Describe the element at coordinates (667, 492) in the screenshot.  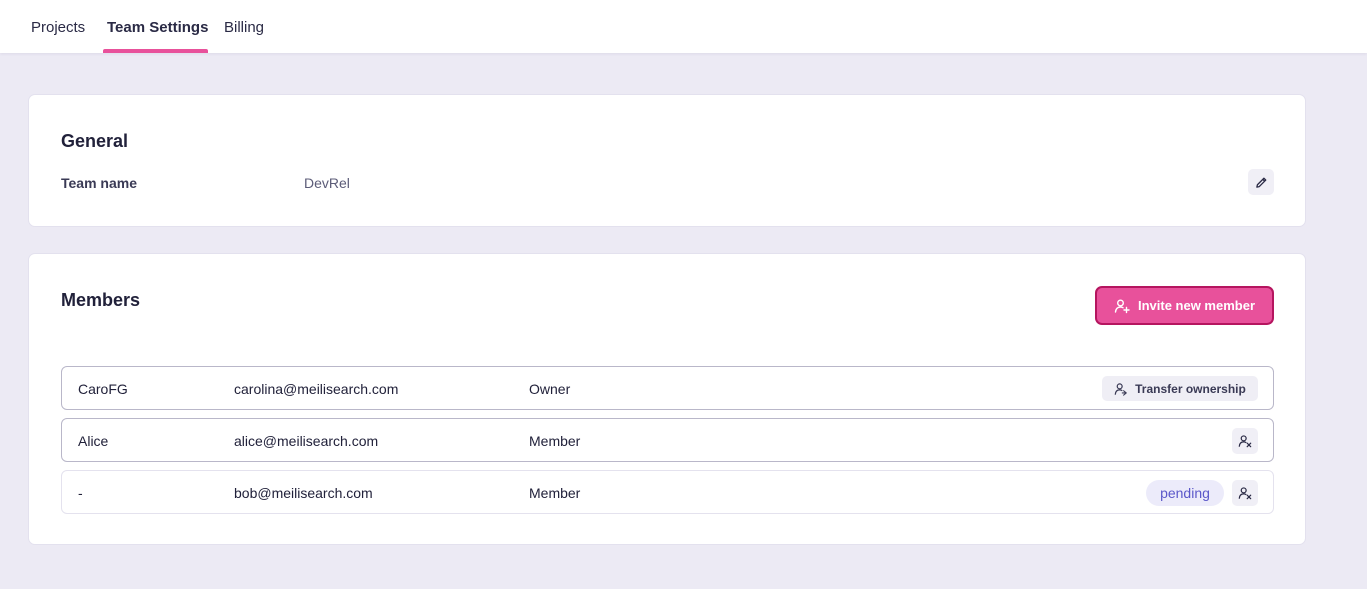
I see `member-row: - bob@meilisearch.com Member pending` at that location.